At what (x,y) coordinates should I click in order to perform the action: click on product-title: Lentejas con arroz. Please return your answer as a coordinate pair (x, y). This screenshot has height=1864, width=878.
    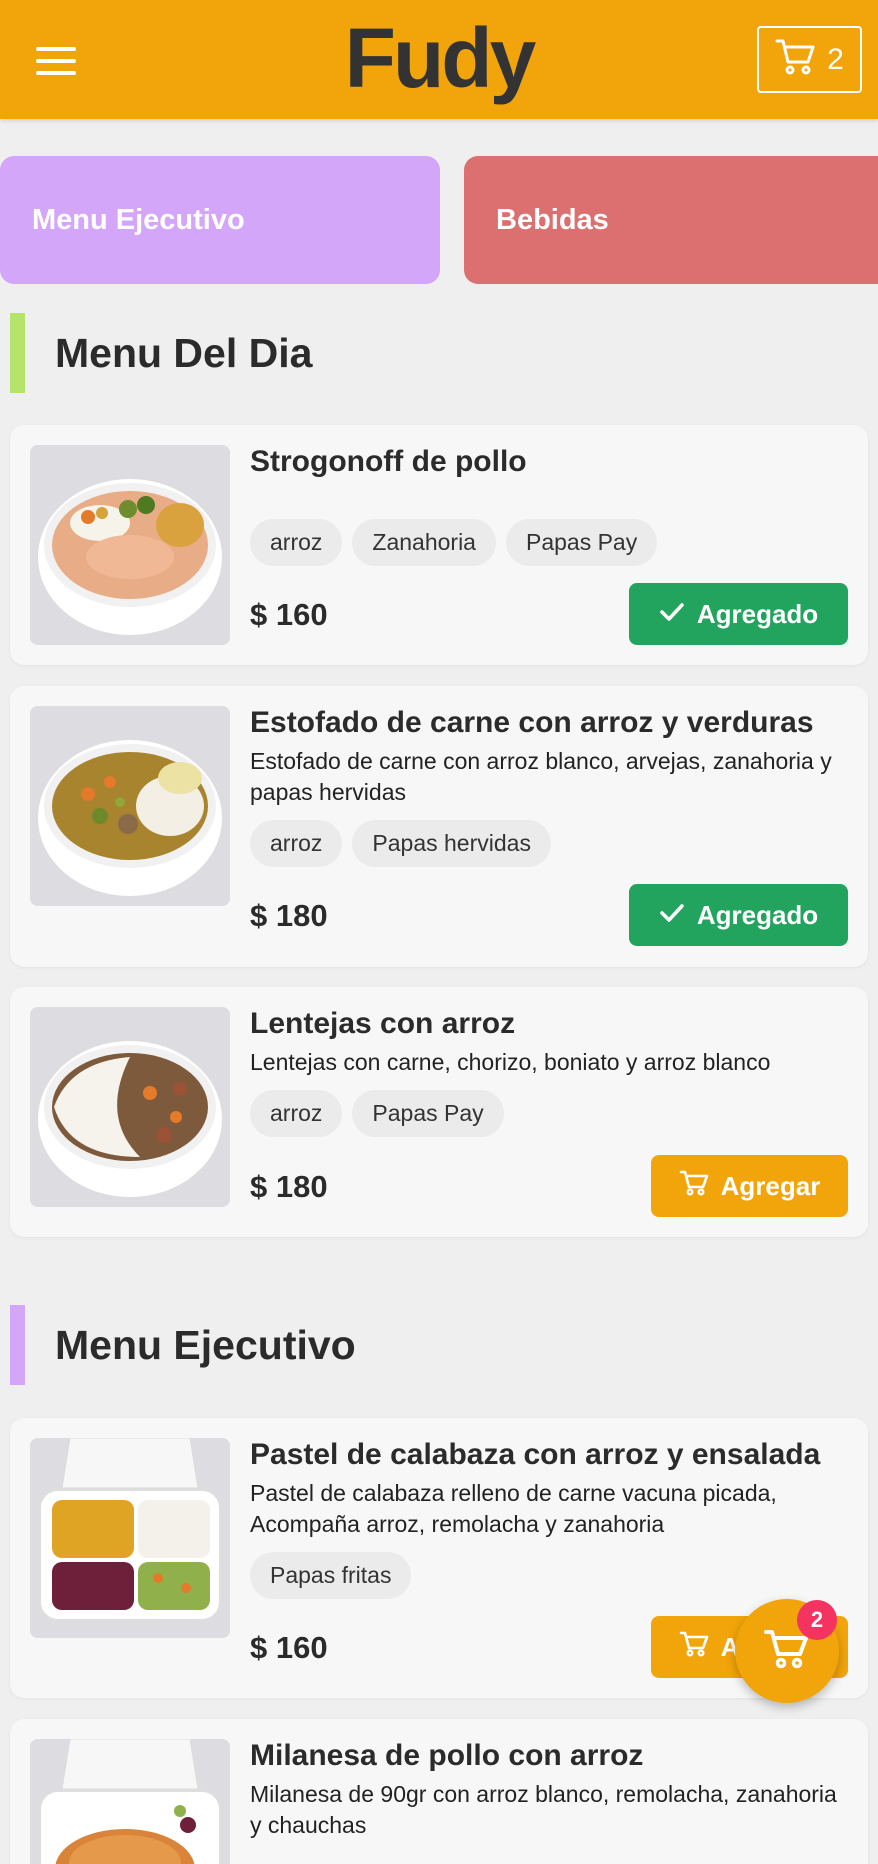
    Looking at the image, I should click on (383, 1023).